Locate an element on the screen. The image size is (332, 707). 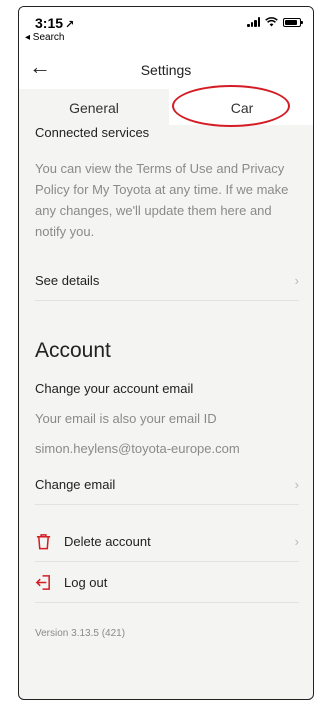
page-title: Settings is located at coordinates (166, 70).